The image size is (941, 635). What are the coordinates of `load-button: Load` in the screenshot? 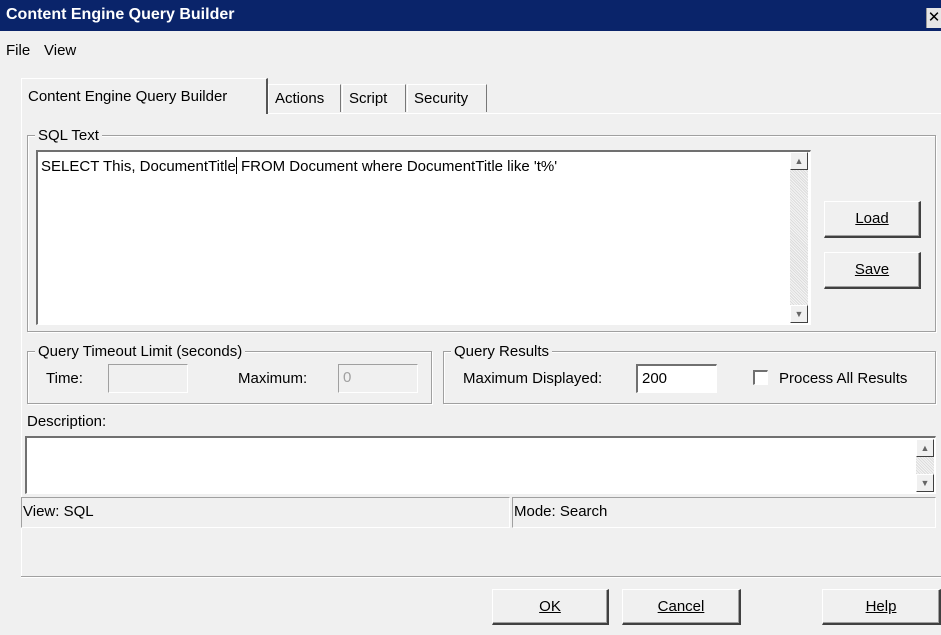 It's located at (872, 219).